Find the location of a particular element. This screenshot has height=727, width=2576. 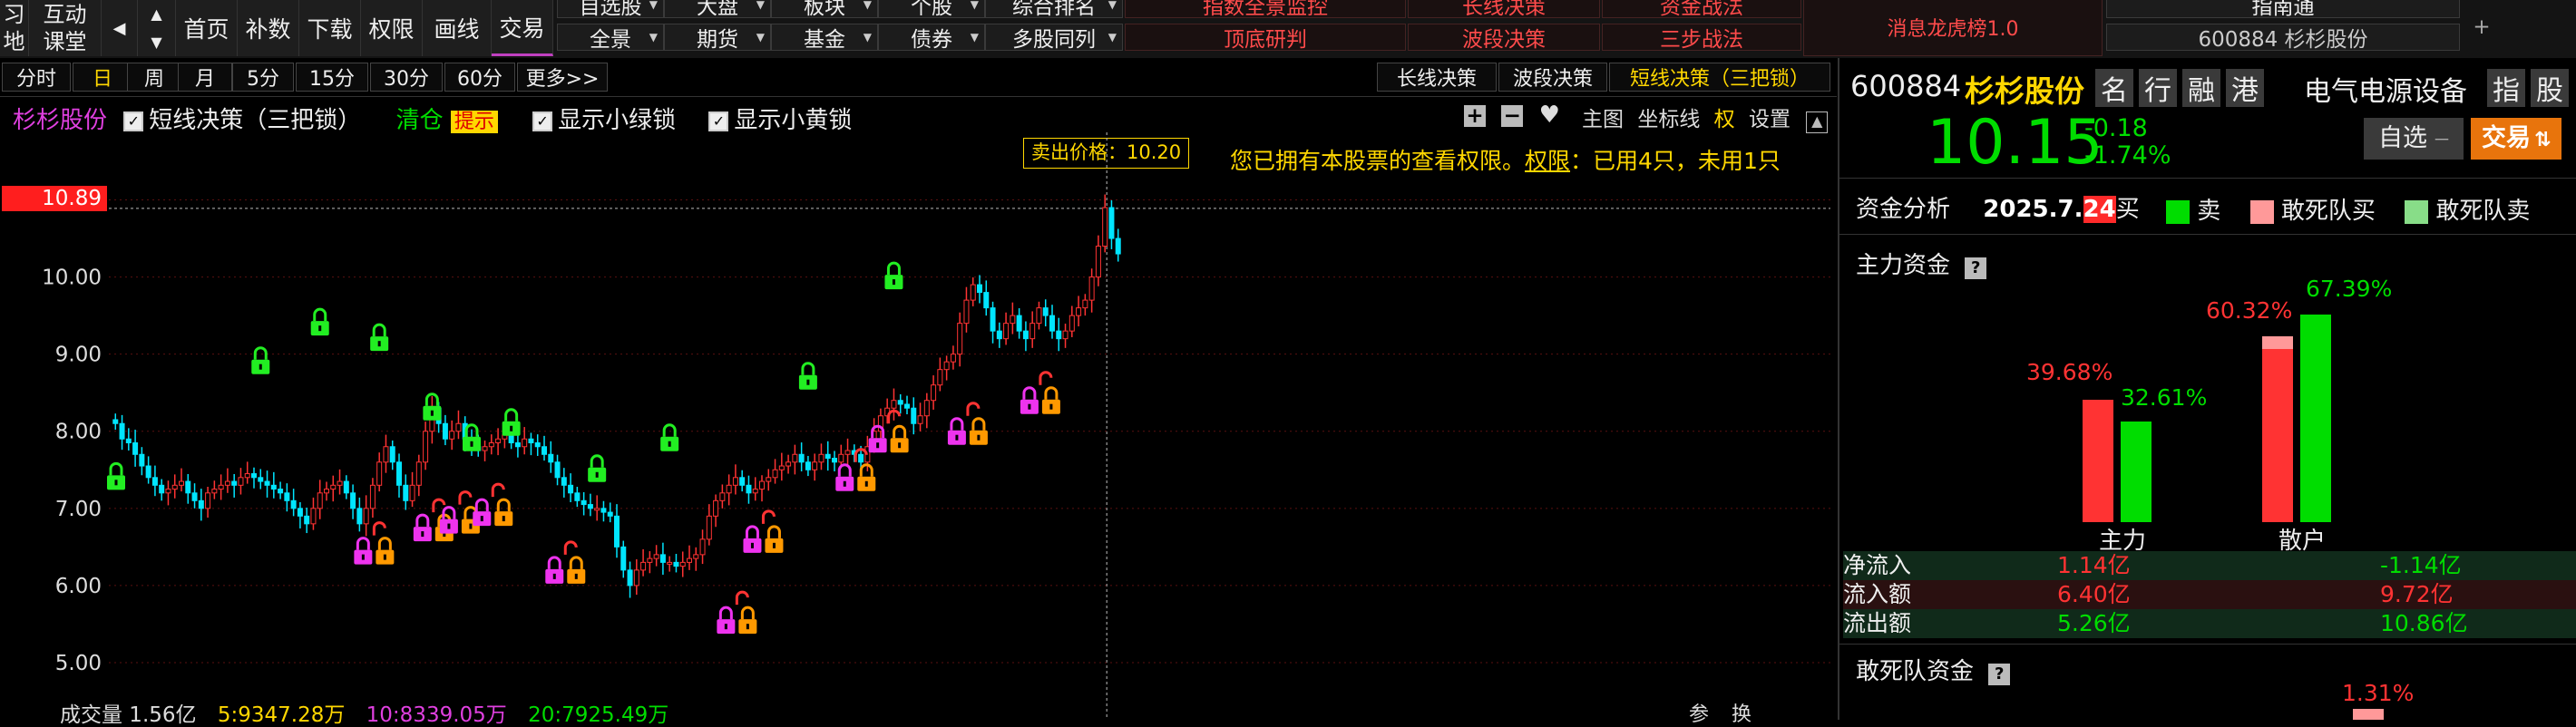

fund-date-day: 24 is located at coordinates (2099, 210).